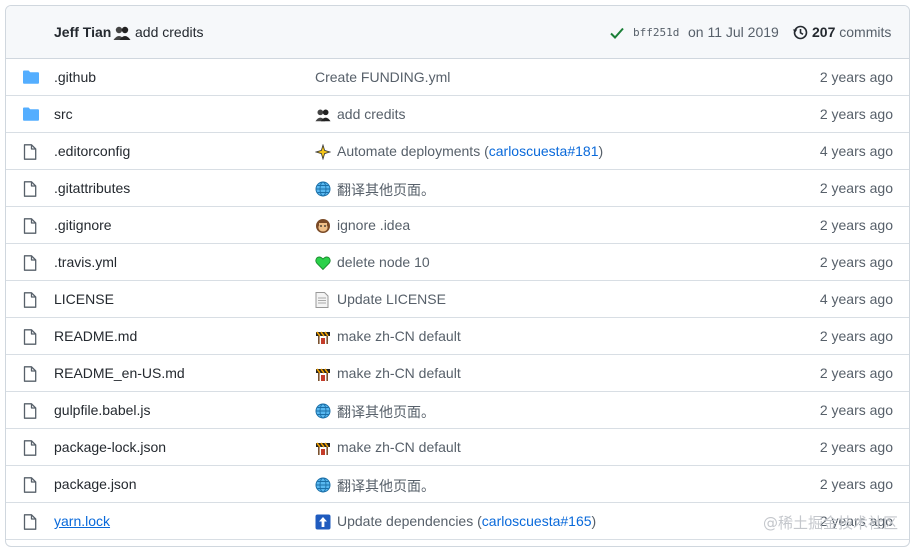 The image size is (910, 547). I want to click on file-row: LICENSE Update LICENSE 4 years ago, so click(457, 299).